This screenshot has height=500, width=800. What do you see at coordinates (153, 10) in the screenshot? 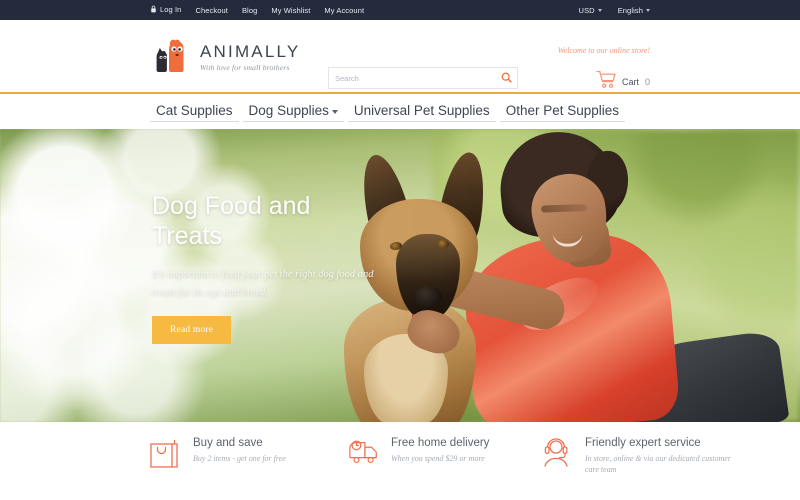
I see `lock-icon` at bounding box center [153, 10].